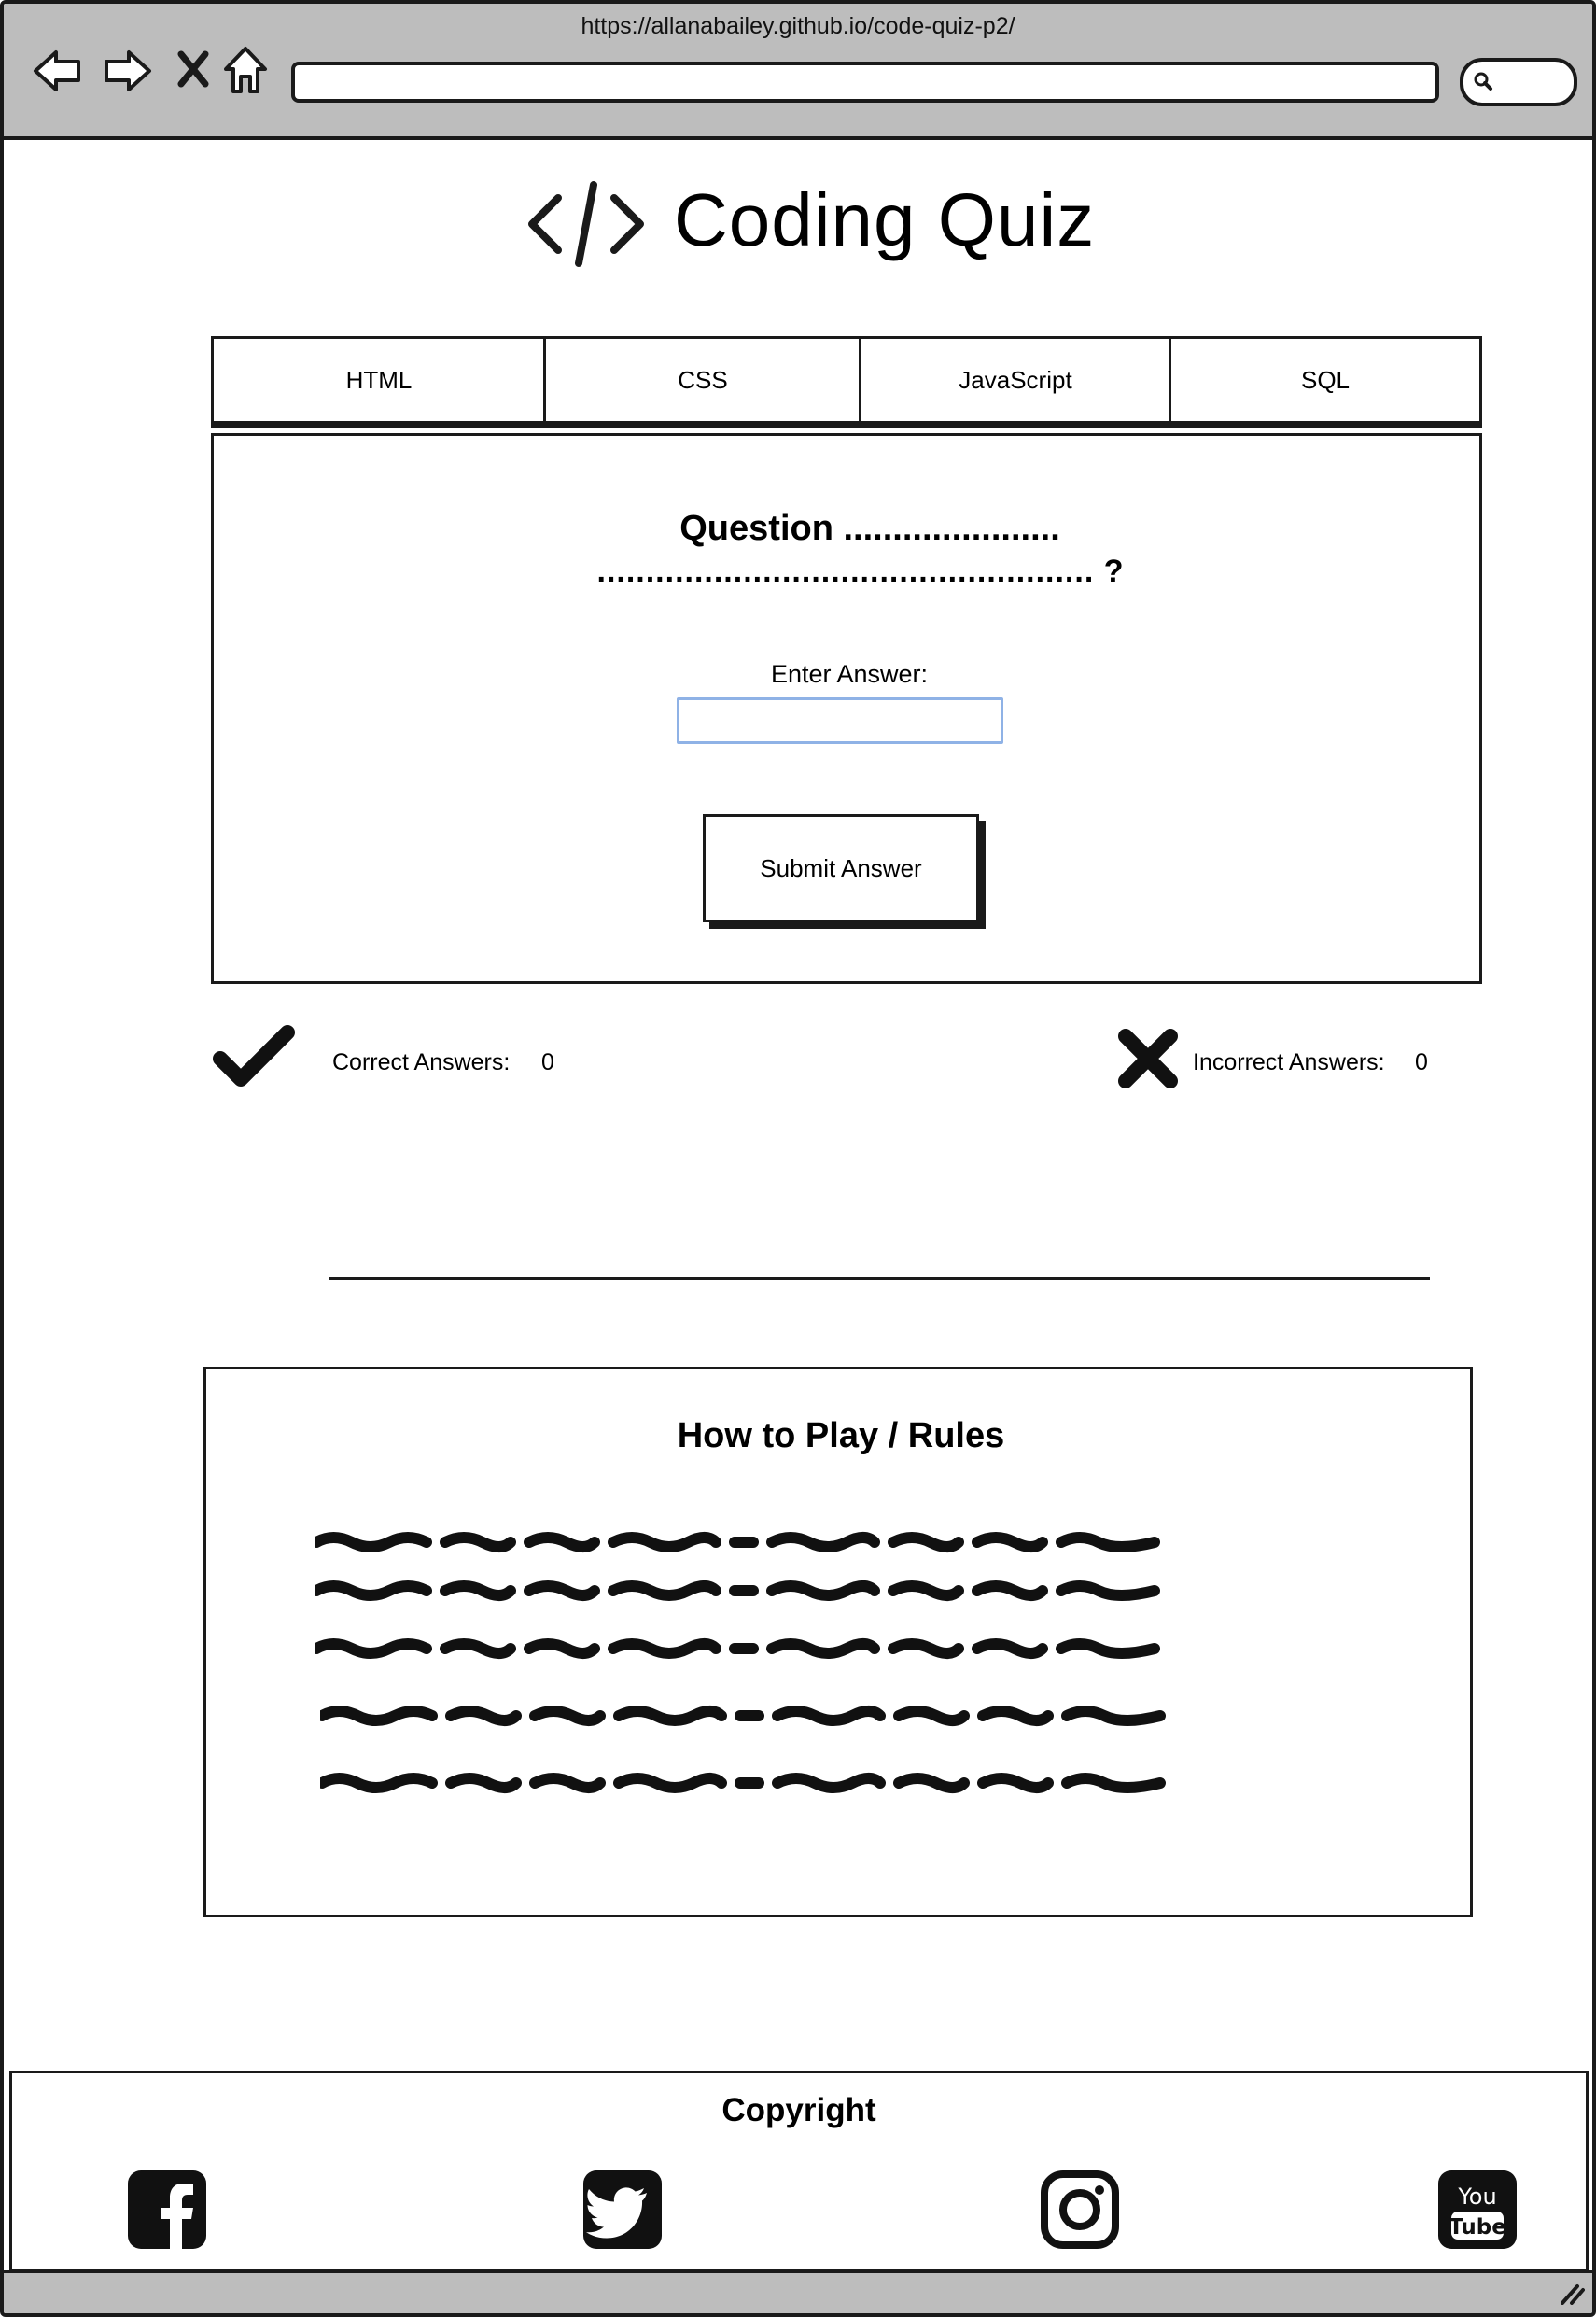 The image size is (1596, 2317). What do you see at coordinates (865, 82) in the screenshot?
I see `address-bar` at bounding box center [865, 82].